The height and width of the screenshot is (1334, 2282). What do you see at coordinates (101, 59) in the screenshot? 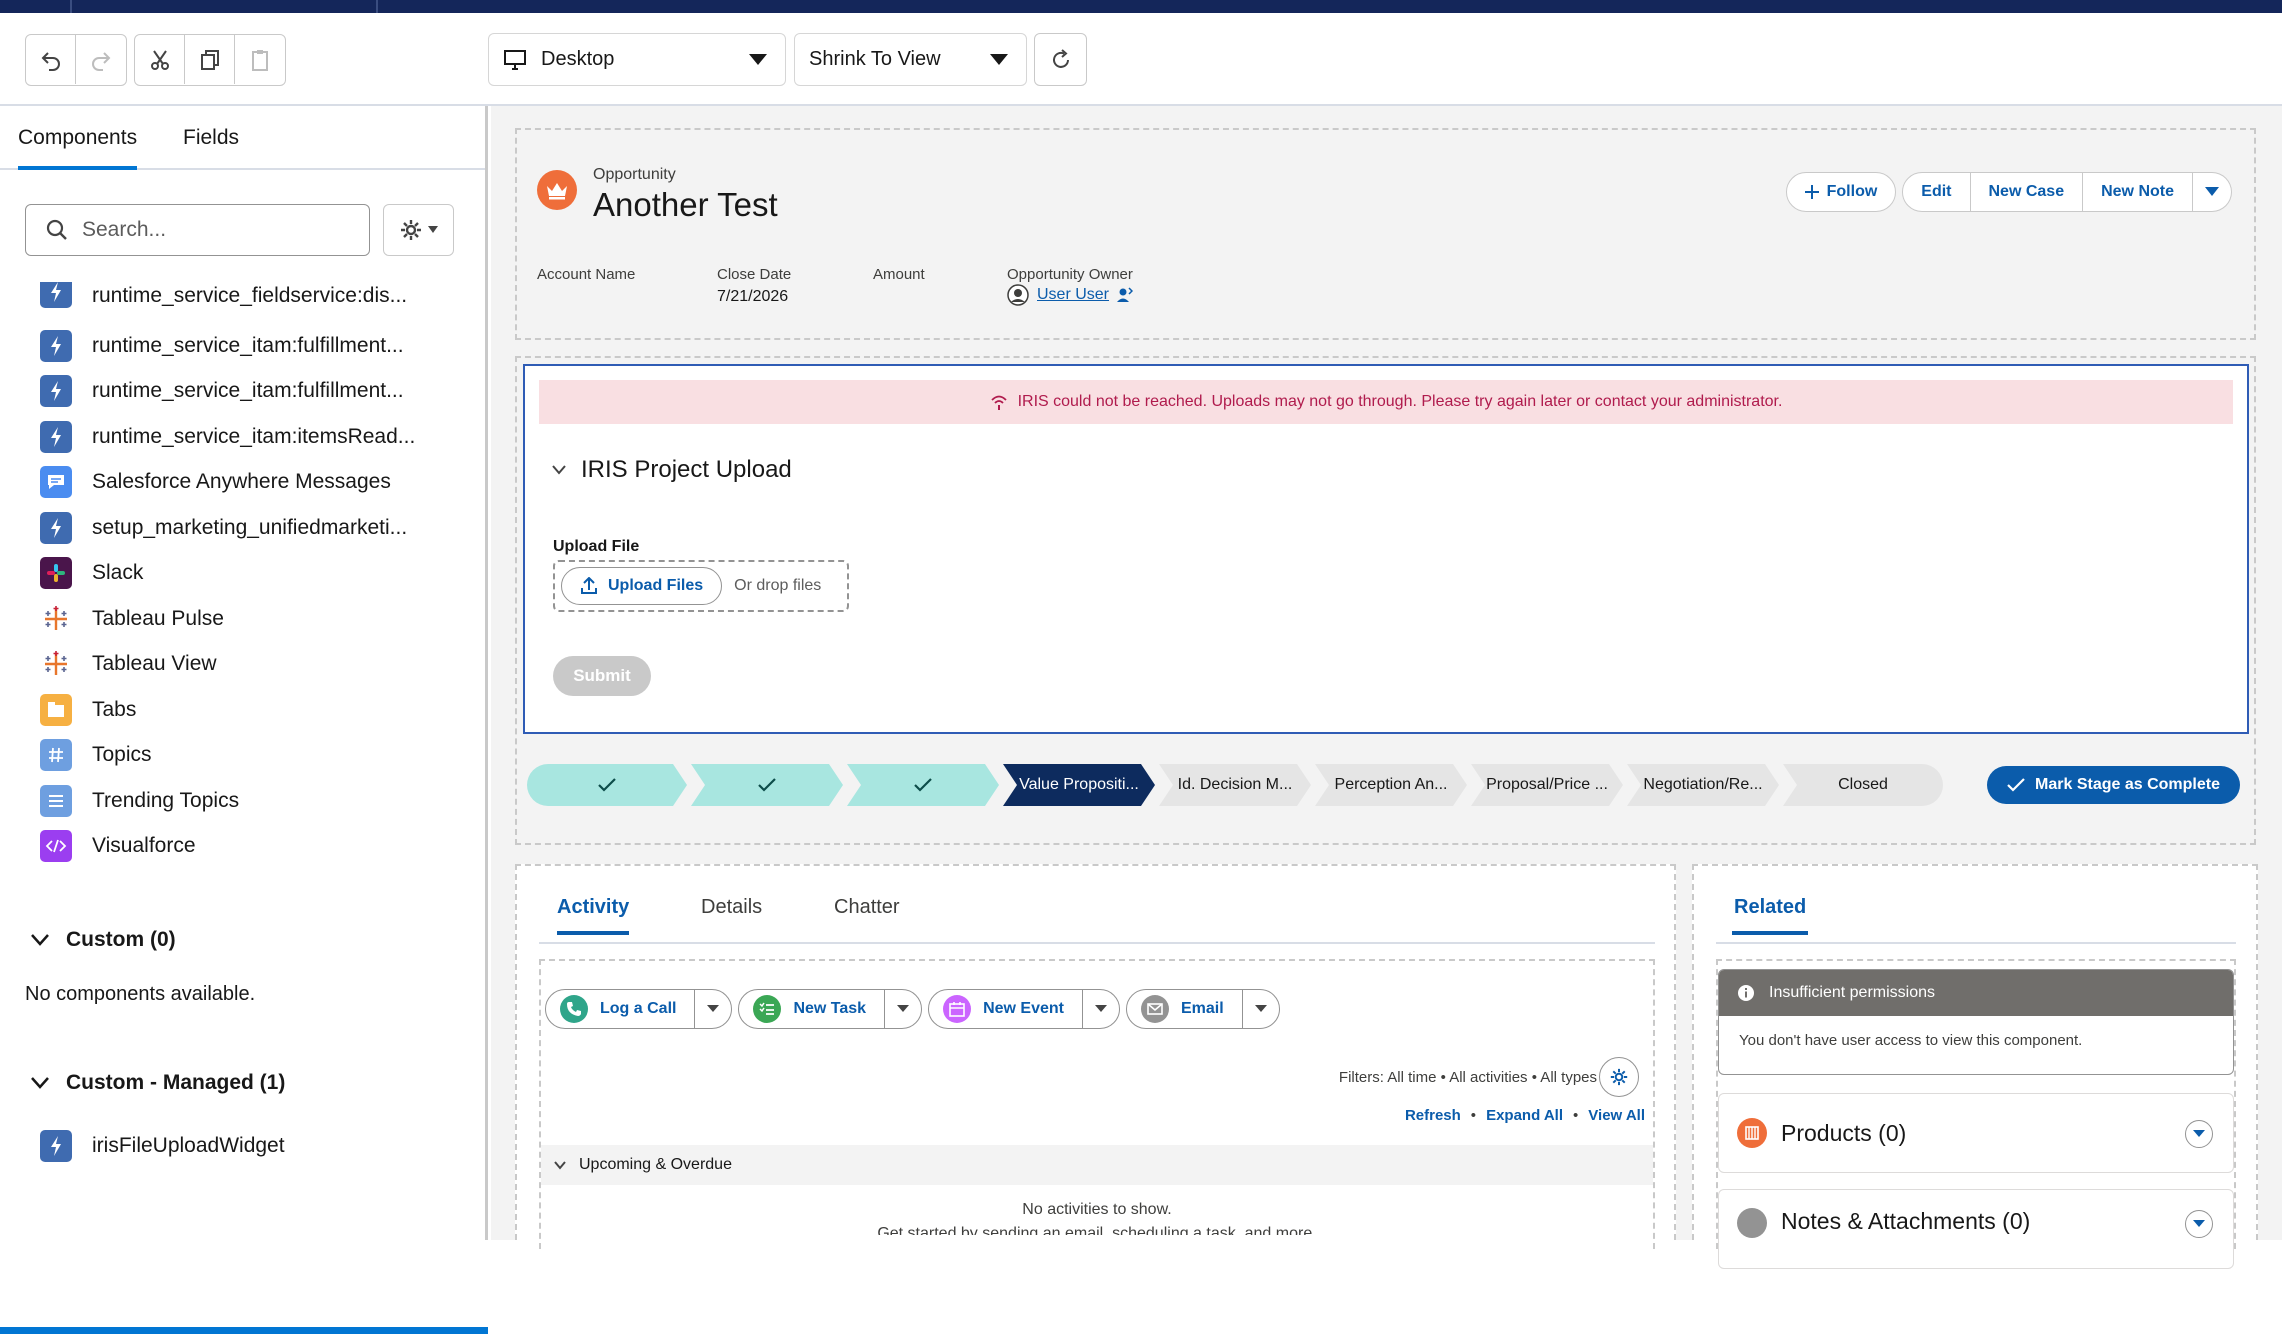
I see `redo-button` at bounding box center [101, 59].